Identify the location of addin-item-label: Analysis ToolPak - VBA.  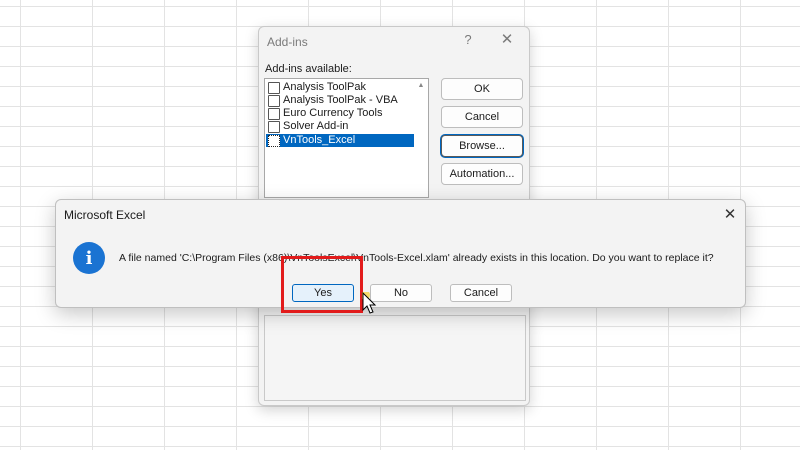
(340, 100).